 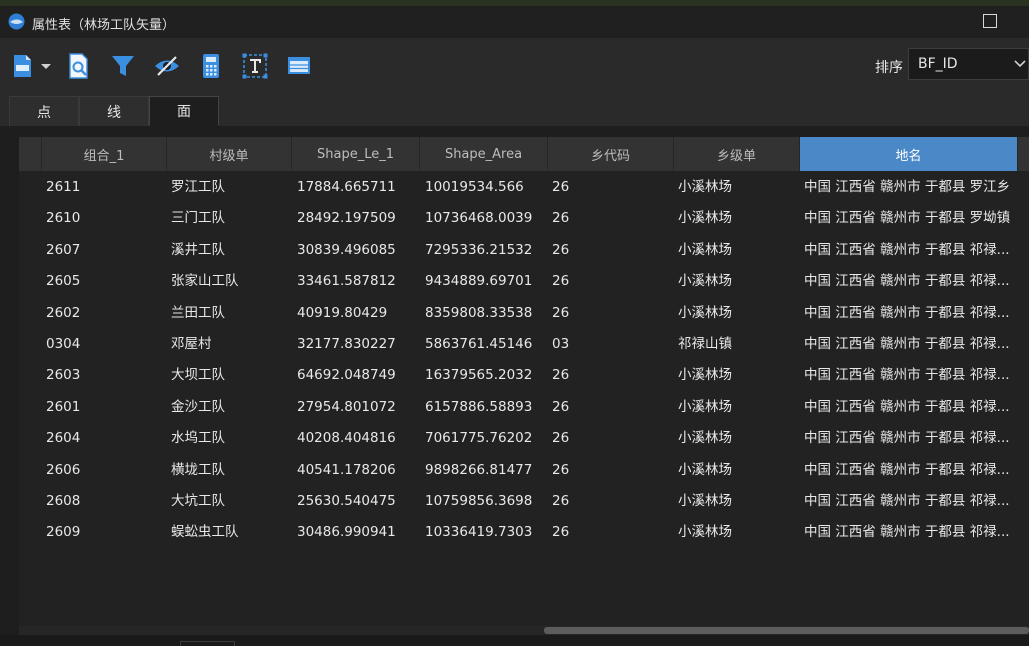 I want to click on cell-shape-area: 5863761.45146, so click(x=486, y=344).